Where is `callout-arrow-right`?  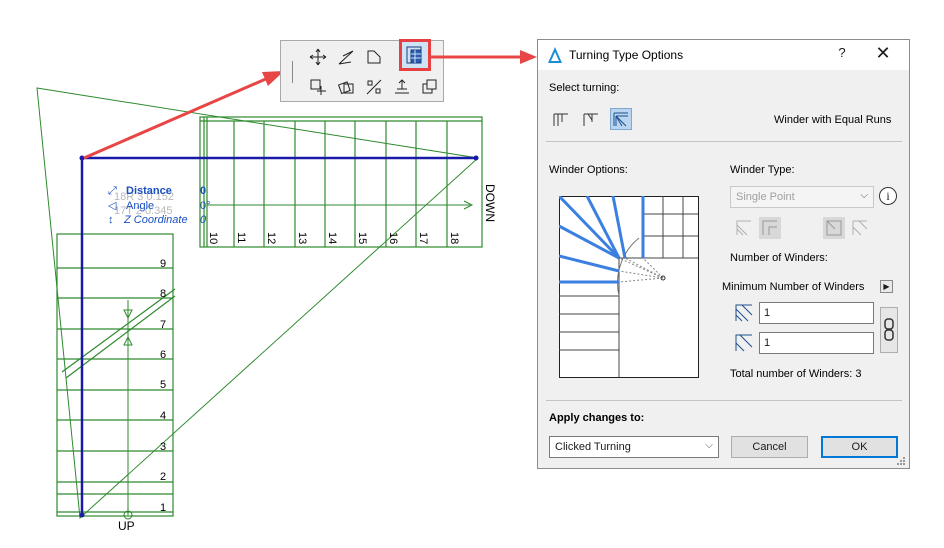 callout-arrow-right is located at coordinates (483, 57).